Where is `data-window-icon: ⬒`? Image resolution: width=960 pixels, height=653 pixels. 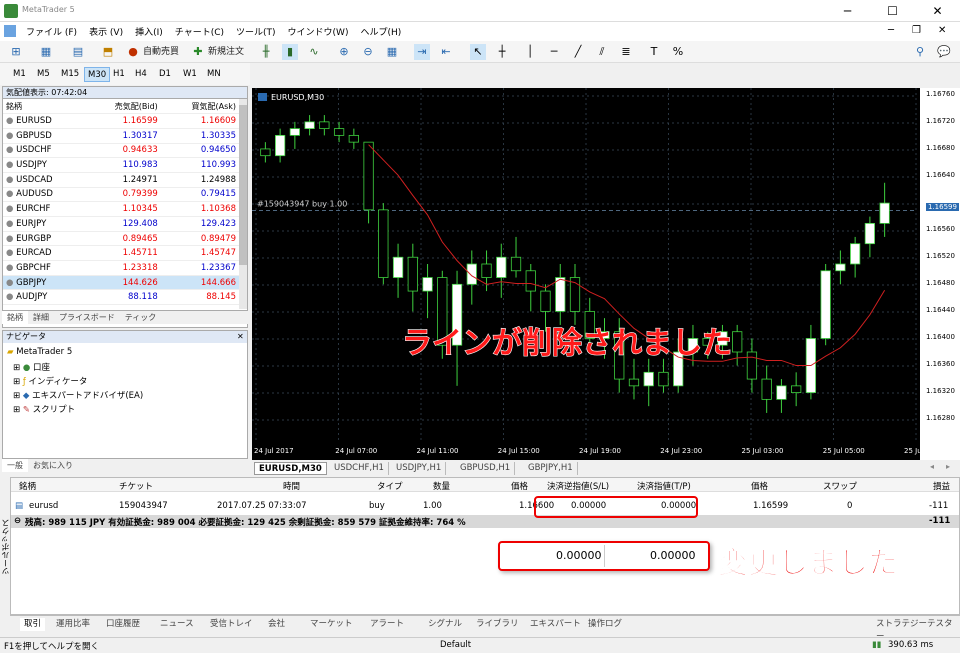 data-window-icon: ⬒ is located at coordinates (108, 52).